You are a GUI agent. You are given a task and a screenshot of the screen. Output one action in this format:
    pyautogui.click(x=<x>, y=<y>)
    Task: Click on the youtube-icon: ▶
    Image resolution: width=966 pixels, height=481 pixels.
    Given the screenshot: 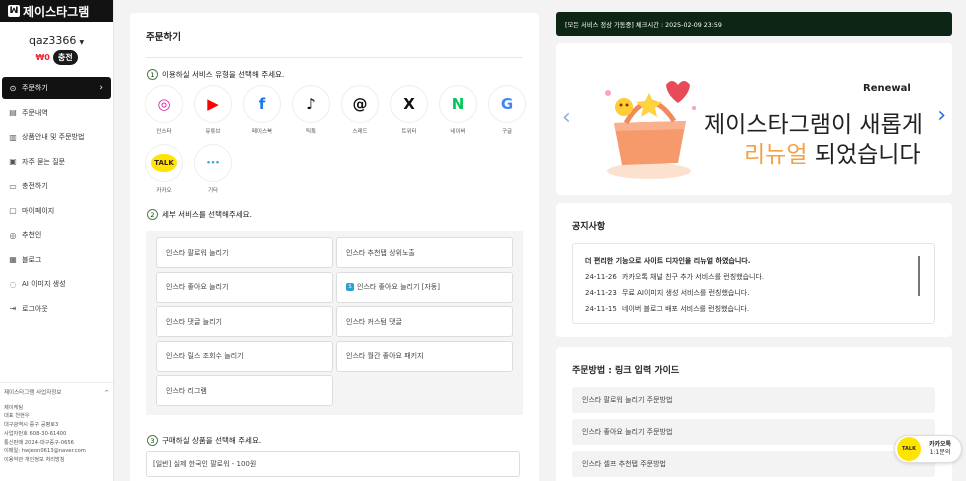 What is the action you would take?
    pyautogui.click(x=213, y=104)
    